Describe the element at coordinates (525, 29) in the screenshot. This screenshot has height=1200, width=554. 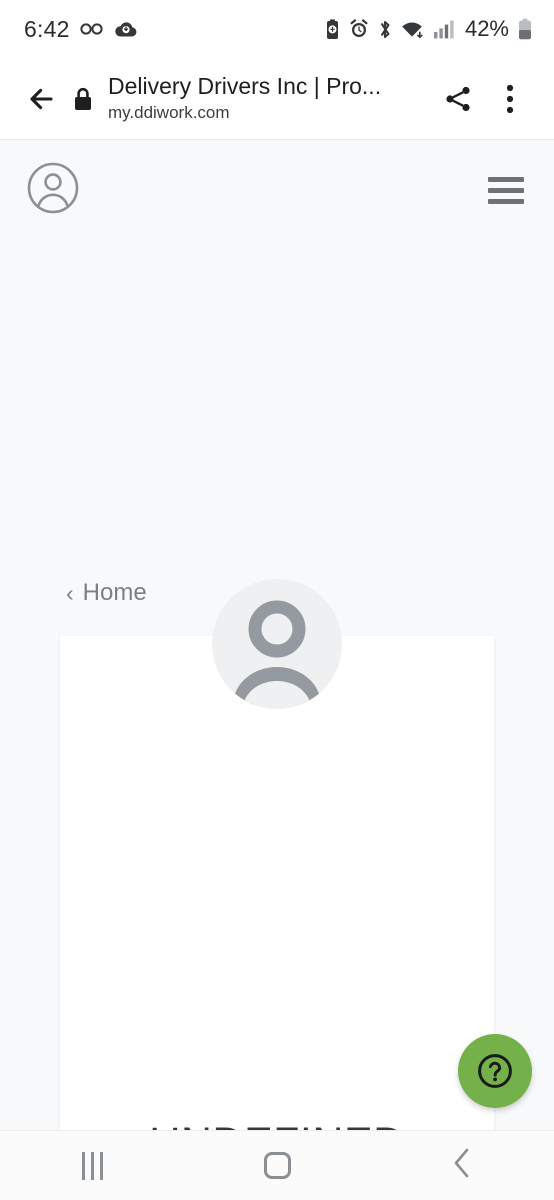
I see `battery-icon` at that location.